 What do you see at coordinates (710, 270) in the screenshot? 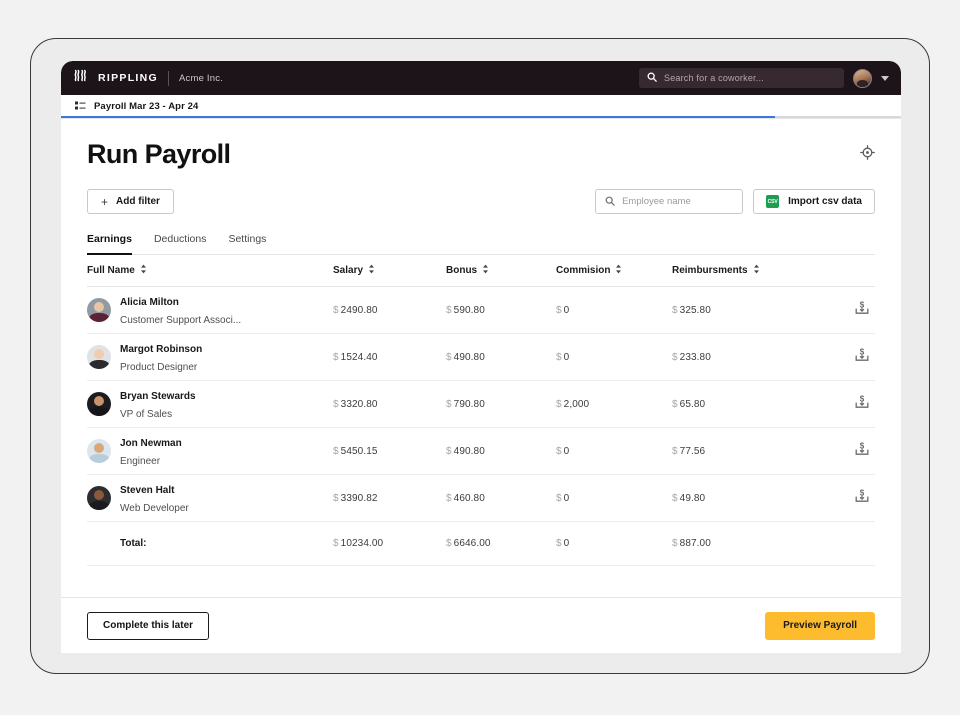
I see `column-label: Reimbursments` at bounding box center [710, 270].